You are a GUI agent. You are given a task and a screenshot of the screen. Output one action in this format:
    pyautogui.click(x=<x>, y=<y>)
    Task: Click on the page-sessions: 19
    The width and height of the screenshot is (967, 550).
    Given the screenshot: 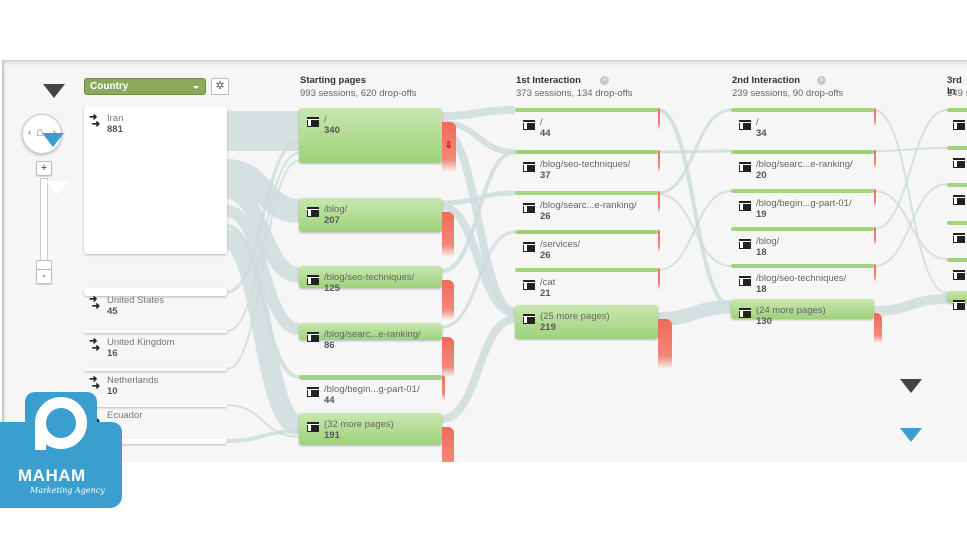 What is the action you would take?
    pyautogui.click(x=761, y=214)
    